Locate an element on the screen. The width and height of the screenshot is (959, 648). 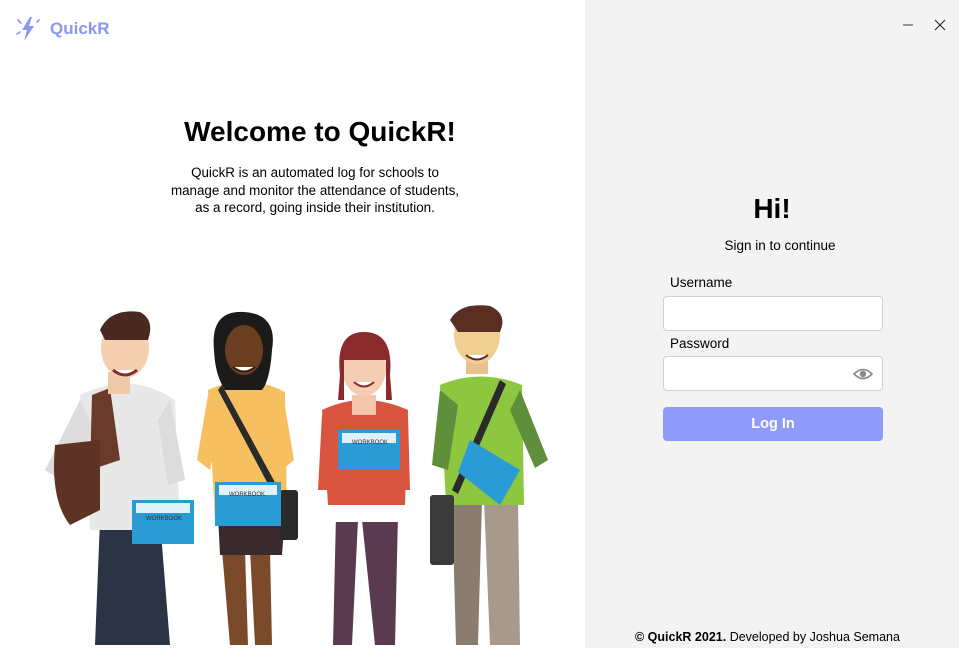
login-subtitle: Sign in to continue is located at coordinates (780, 245).